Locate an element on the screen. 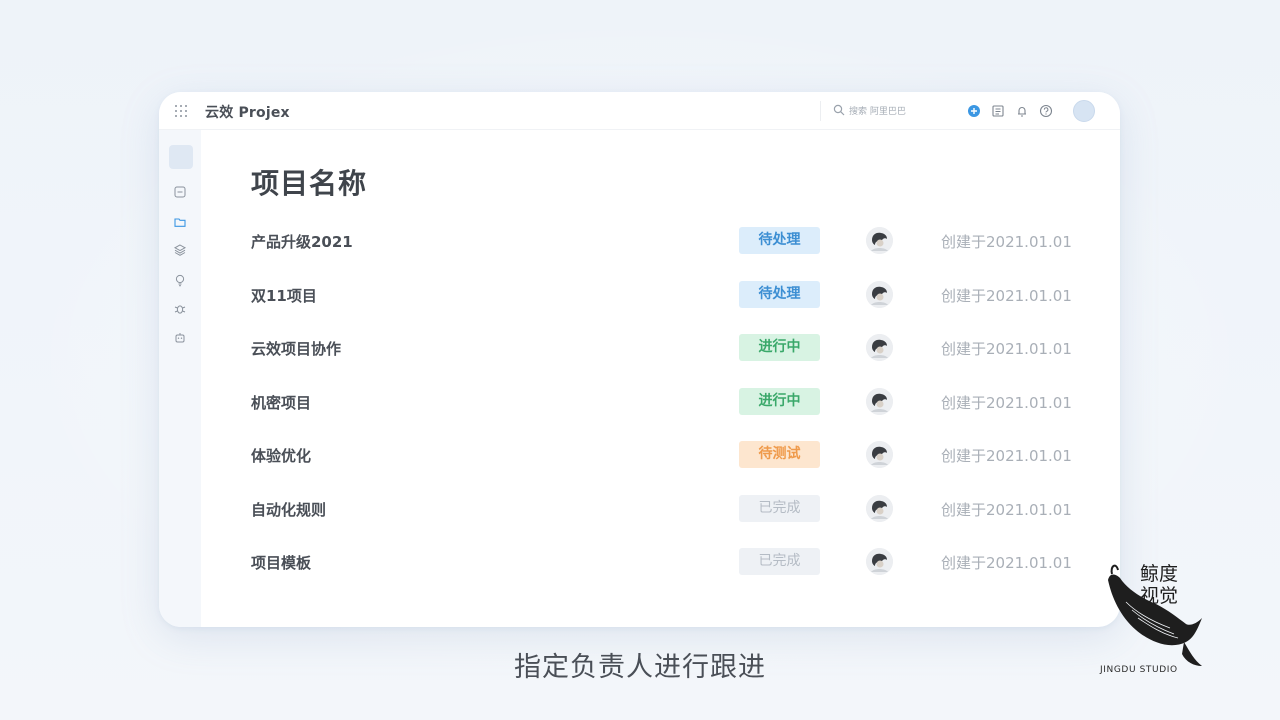  search-box: 搜索 阿里巴巴 is located at coordinates (890, 111).